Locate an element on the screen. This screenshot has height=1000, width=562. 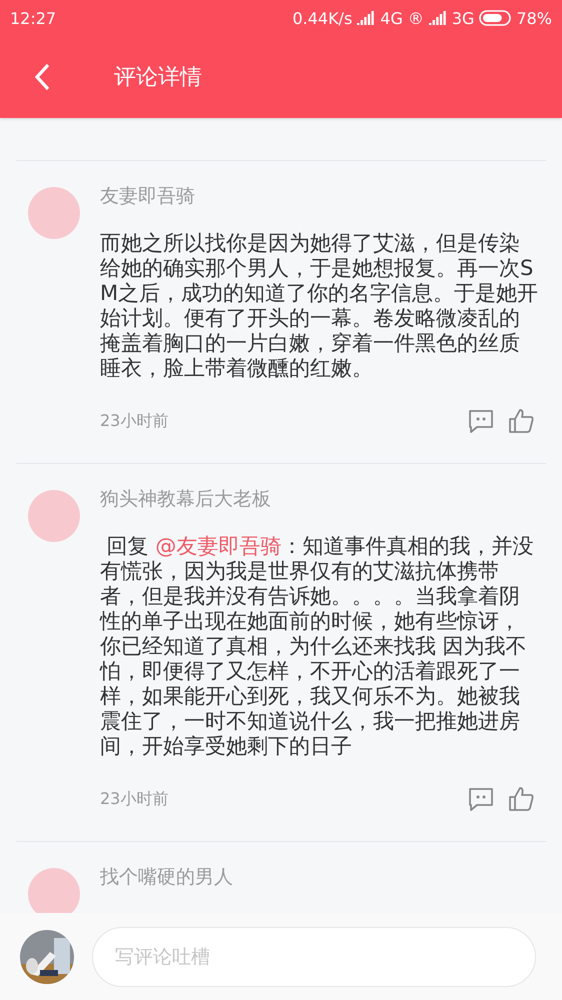
network-type: 4G is located at coordinates (391, 18).